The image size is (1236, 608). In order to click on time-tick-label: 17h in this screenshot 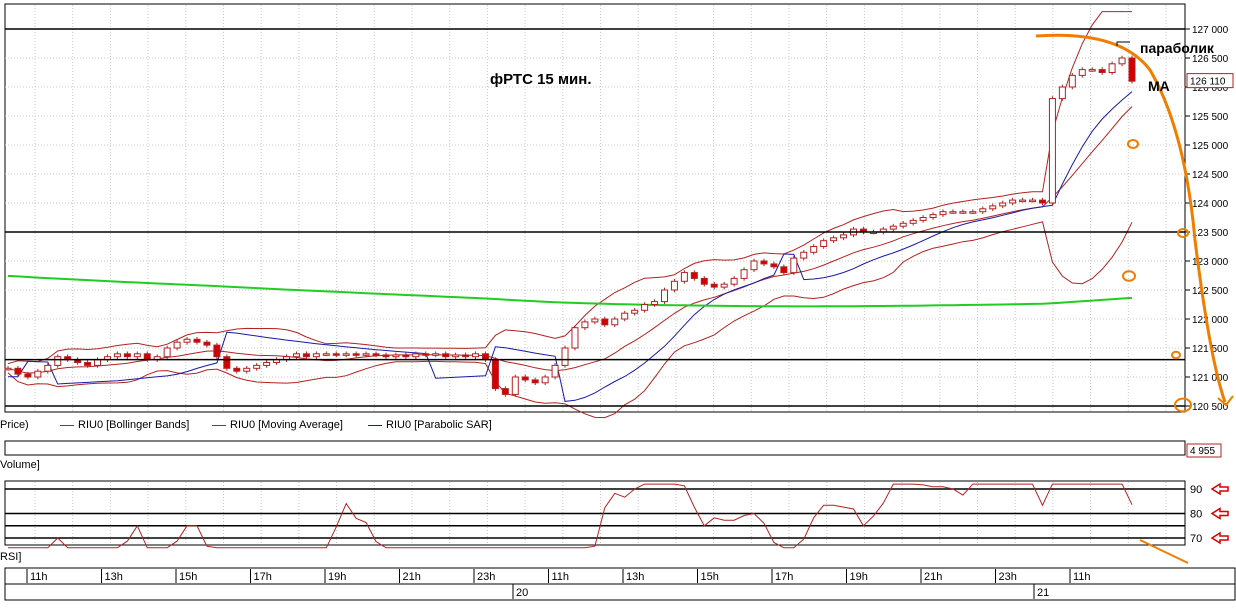, I will do `click(784, 577)`.